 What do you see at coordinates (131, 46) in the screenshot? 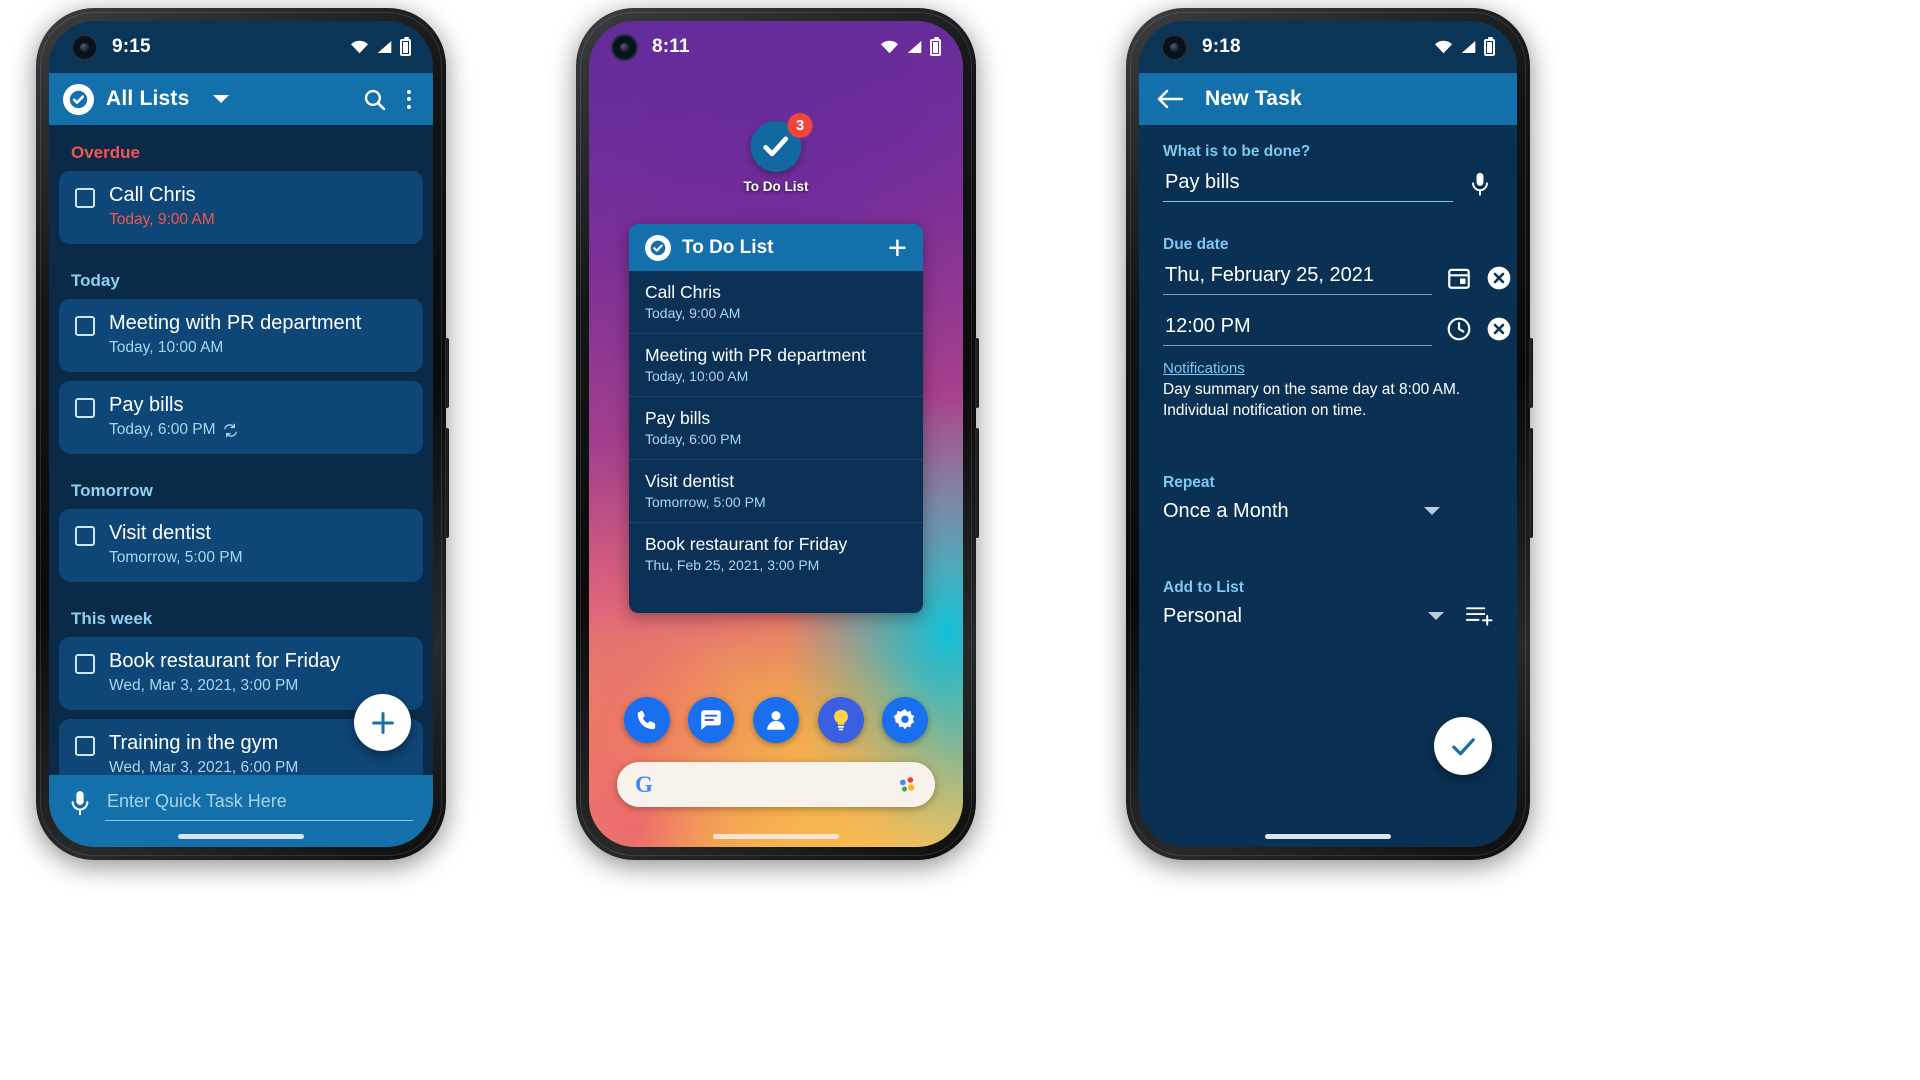
I see `status-time: 9:15` at bounding box center [131, 46].